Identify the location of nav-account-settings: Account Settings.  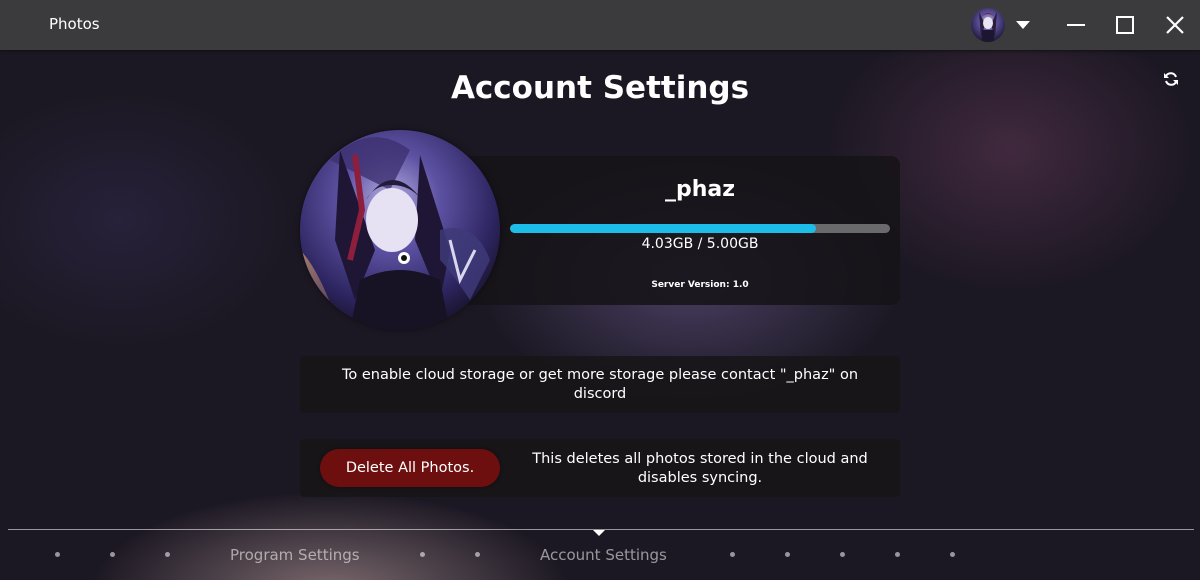
(603, 555).